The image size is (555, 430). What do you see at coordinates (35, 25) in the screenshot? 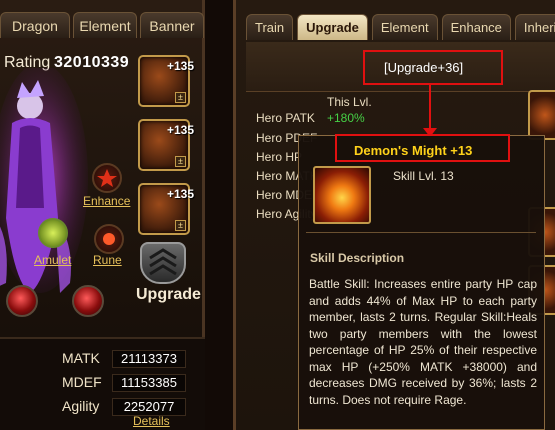
I see `tab-dragon: Dragon` at bounding box center [35, 25].